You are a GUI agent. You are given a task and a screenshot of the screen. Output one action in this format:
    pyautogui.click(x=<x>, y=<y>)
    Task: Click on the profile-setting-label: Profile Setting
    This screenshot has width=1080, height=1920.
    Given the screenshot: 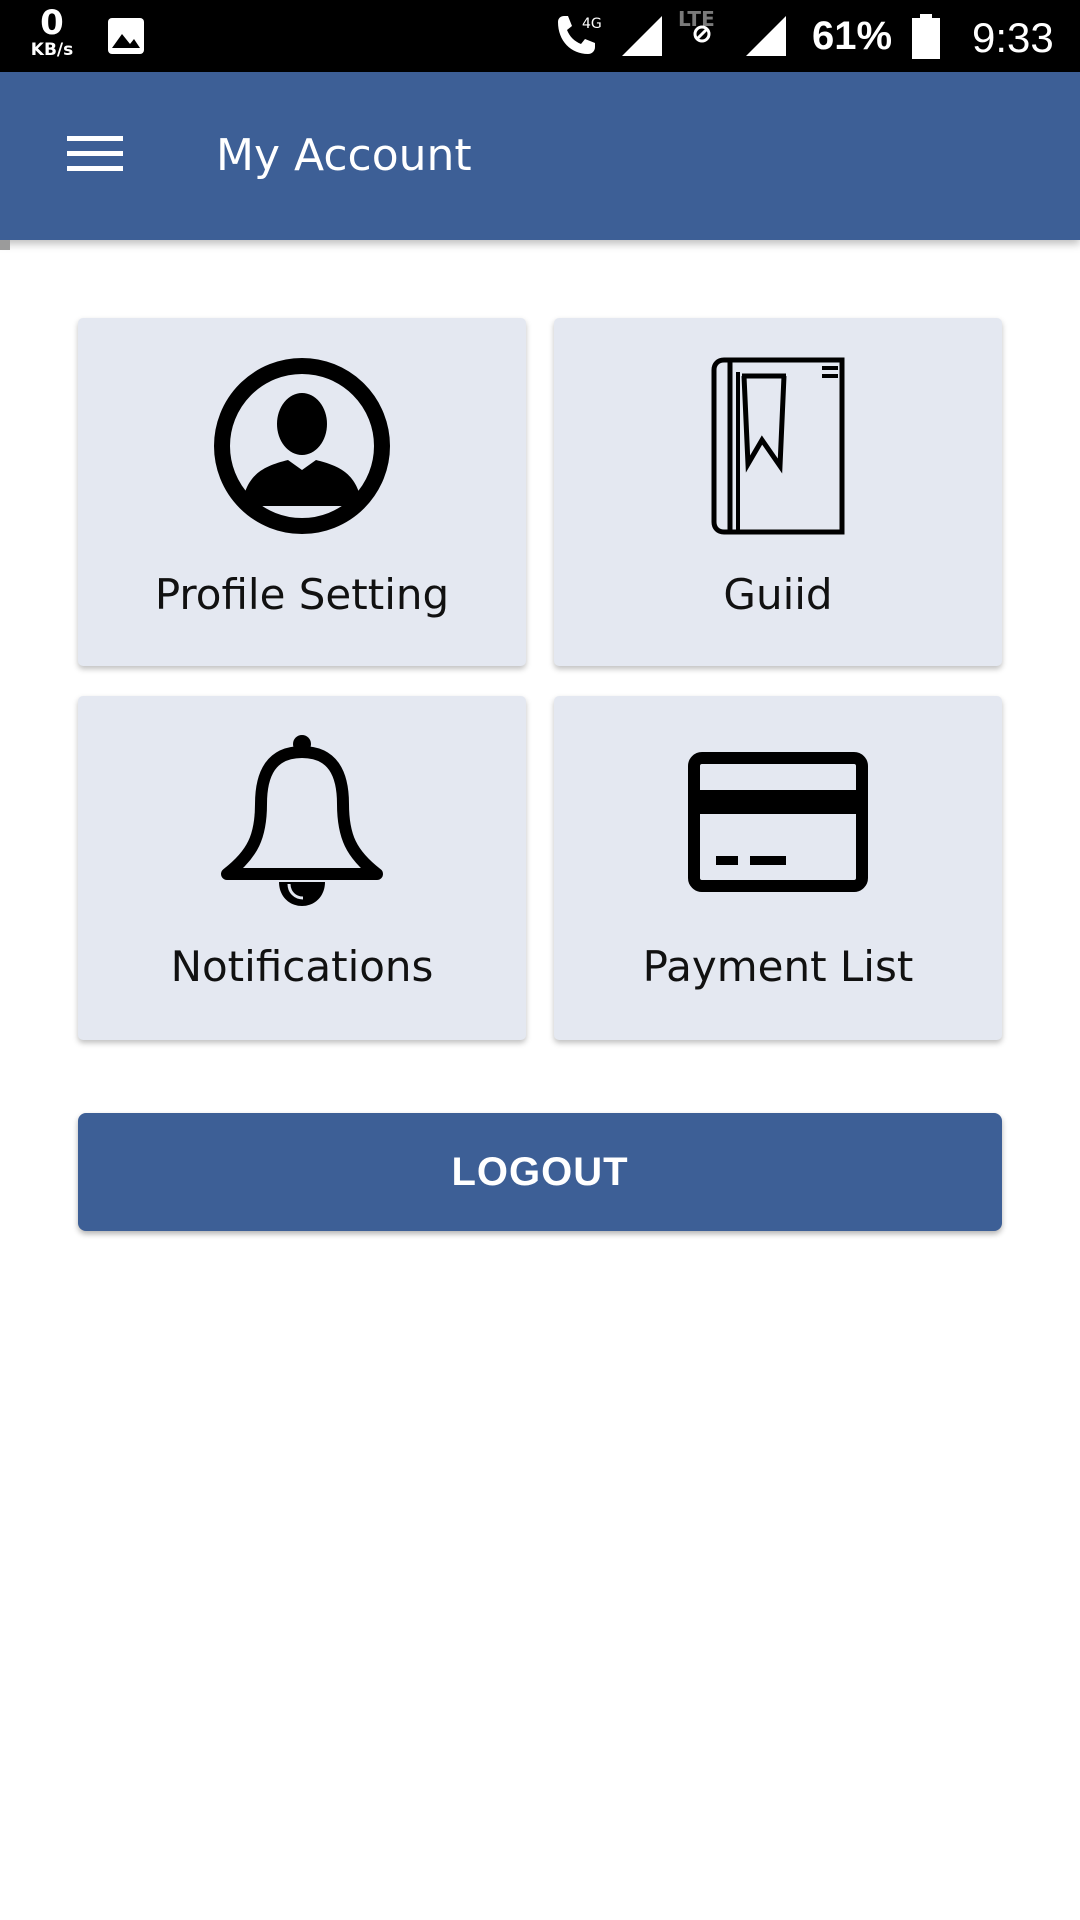 What is the action you would take?
    pyautogui.click(x=302, y=594)
    